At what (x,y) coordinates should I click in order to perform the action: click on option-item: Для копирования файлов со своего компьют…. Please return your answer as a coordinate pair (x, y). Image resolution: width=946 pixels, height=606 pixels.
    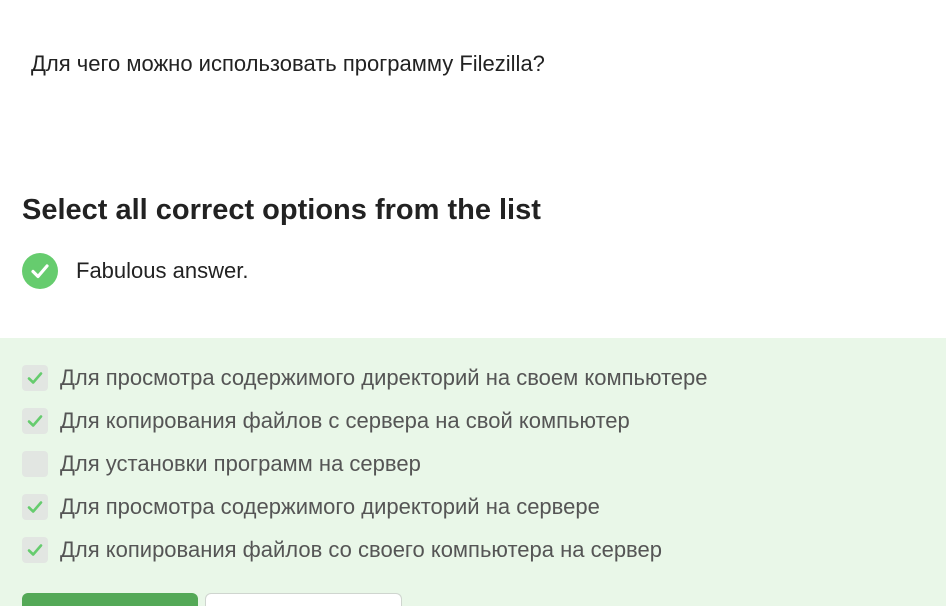
    Looking at the image, I should click on (342, 550).